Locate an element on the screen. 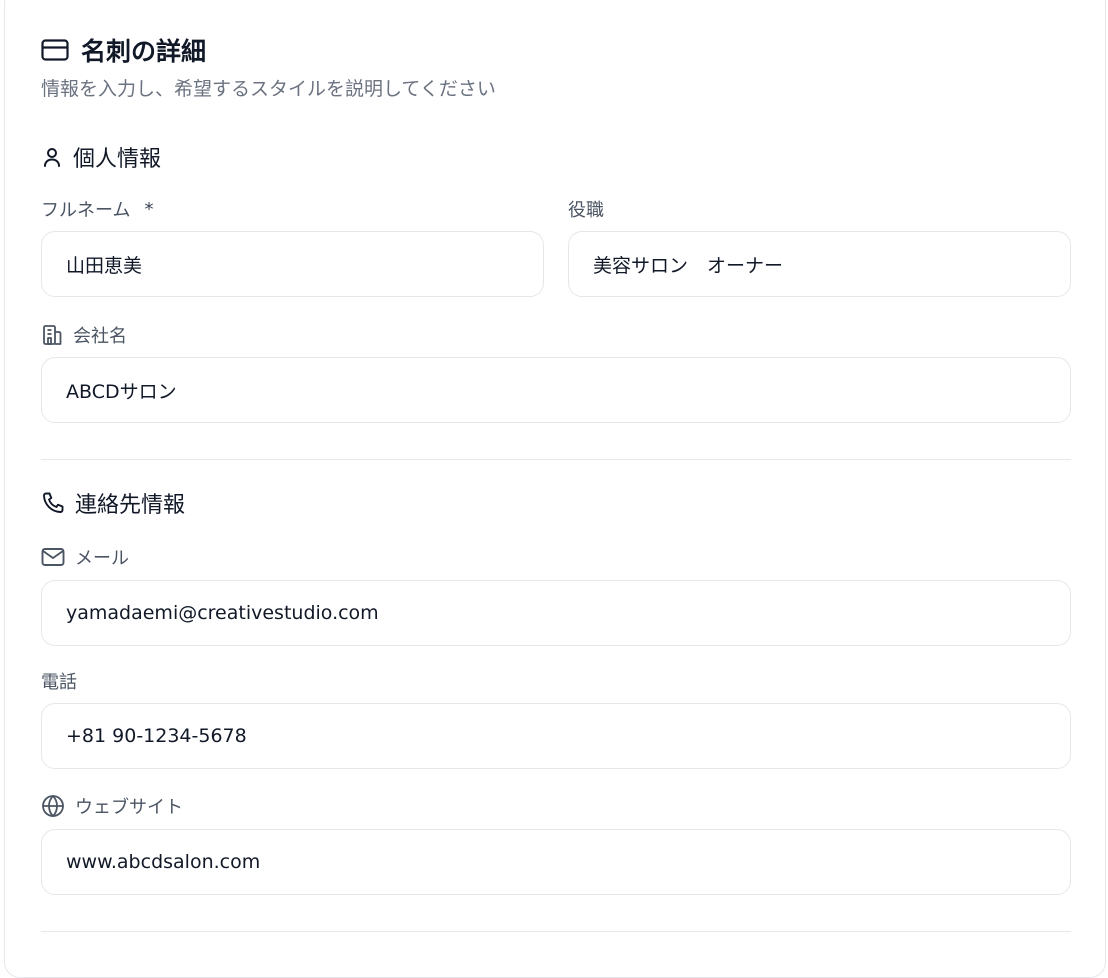  section-personal-info: 個人情報 is located at coordinates (101, 157).